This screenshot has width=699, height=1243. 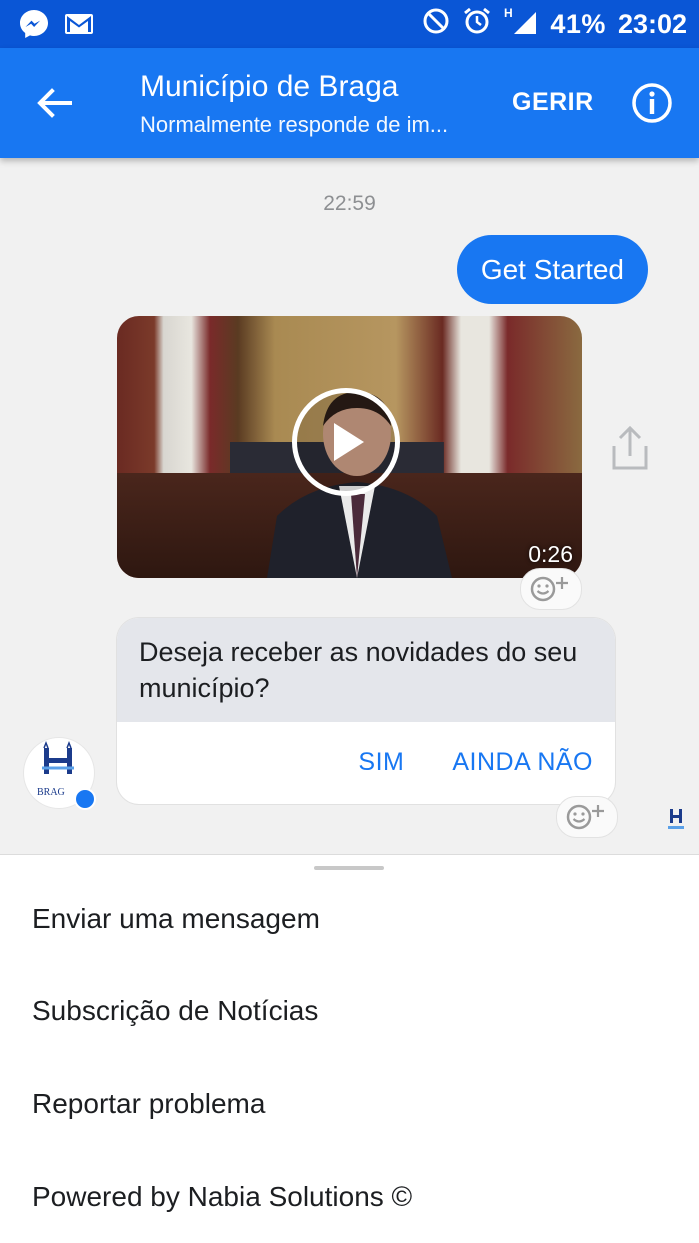 I want to click on menu-item-powered-by: Powered by Nabia Solutions ©, so click(x=222, y=1197).